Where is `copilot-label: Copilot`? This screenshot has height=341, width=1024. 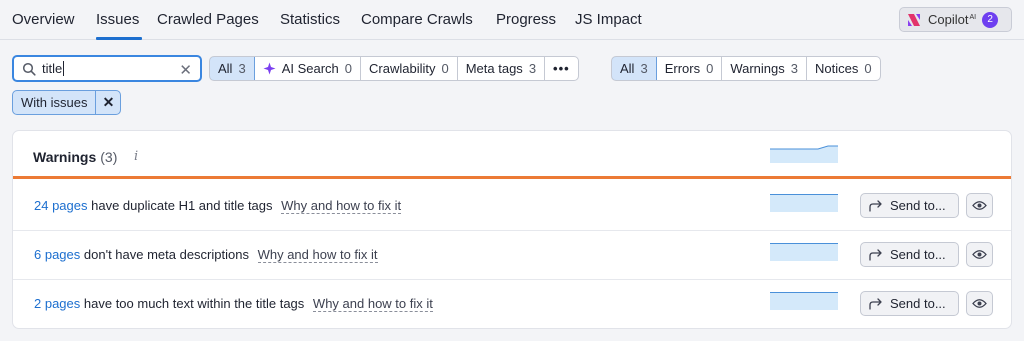 copilot-label: Copilot is located at coordinates (948, 19).